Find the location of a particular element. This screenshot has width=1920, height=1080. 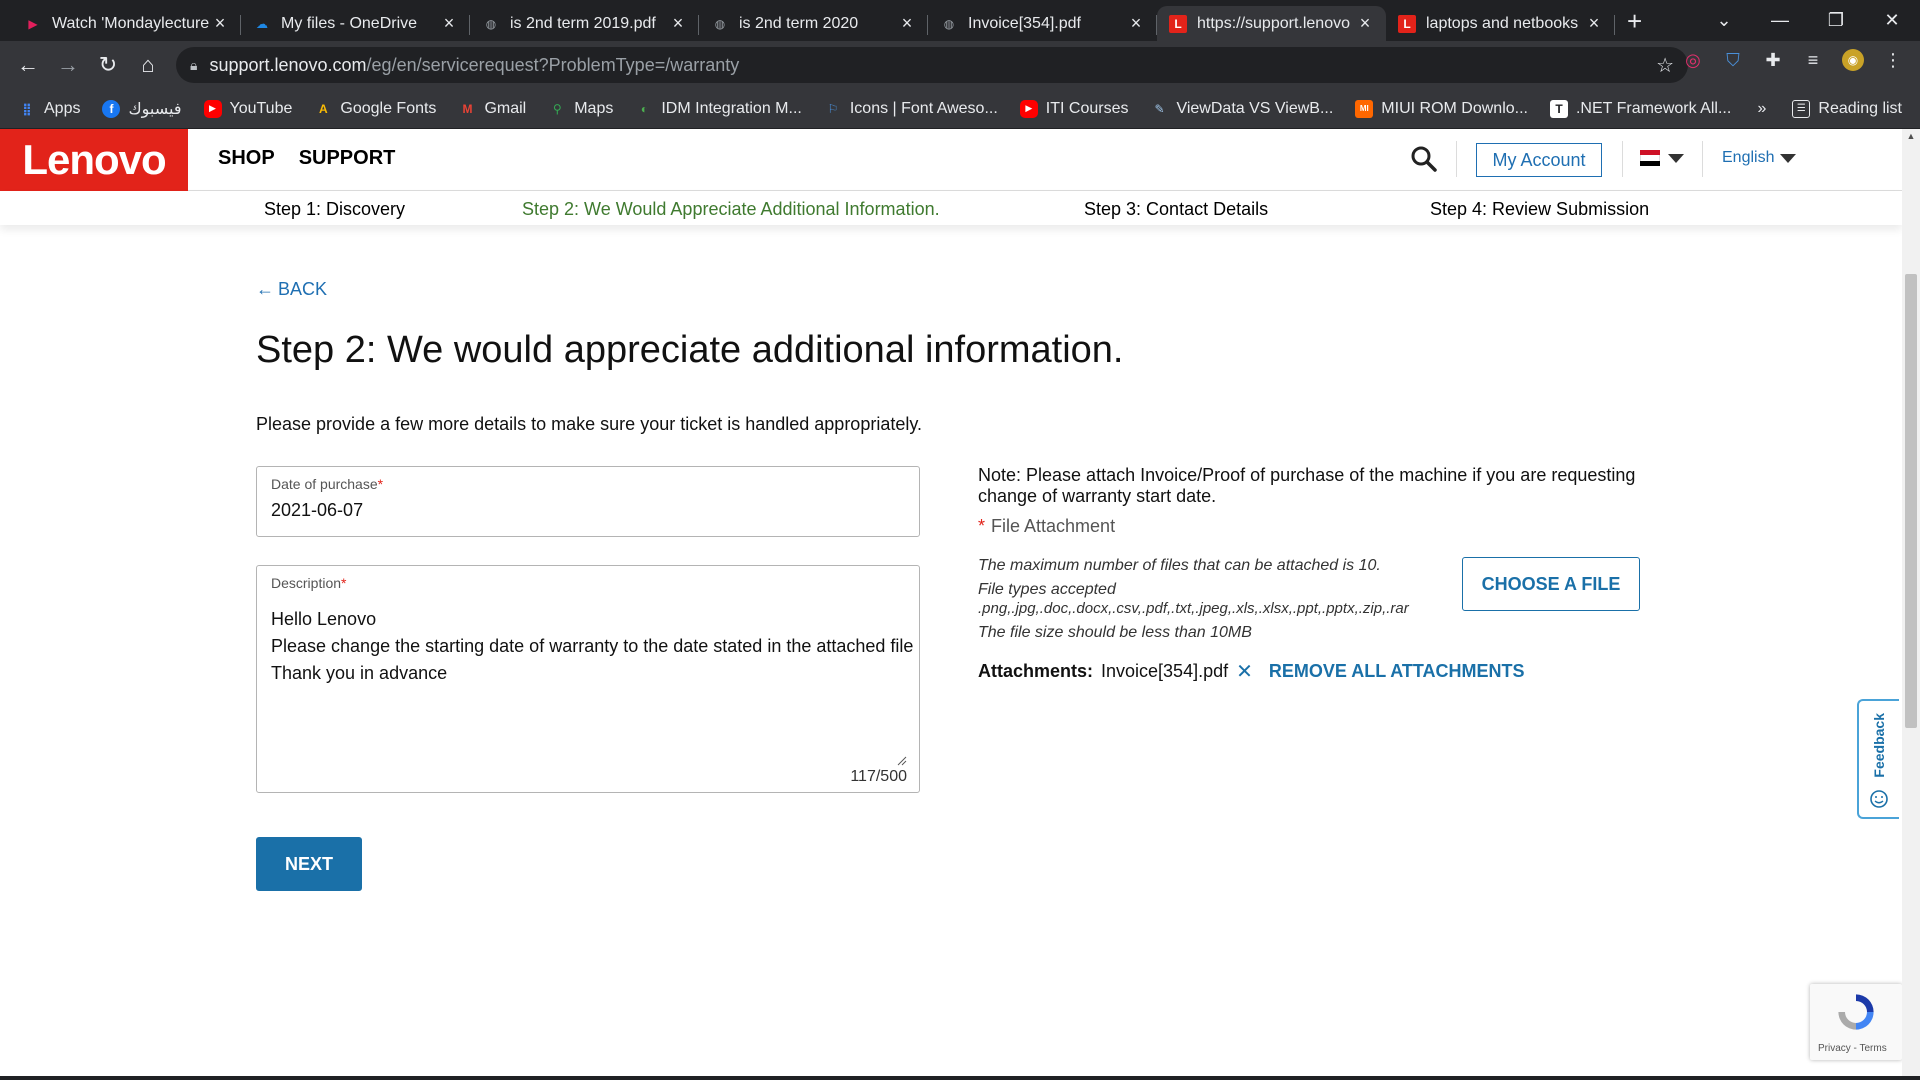

feedback-tab: Feedback is located at coordinates (1878, 759).